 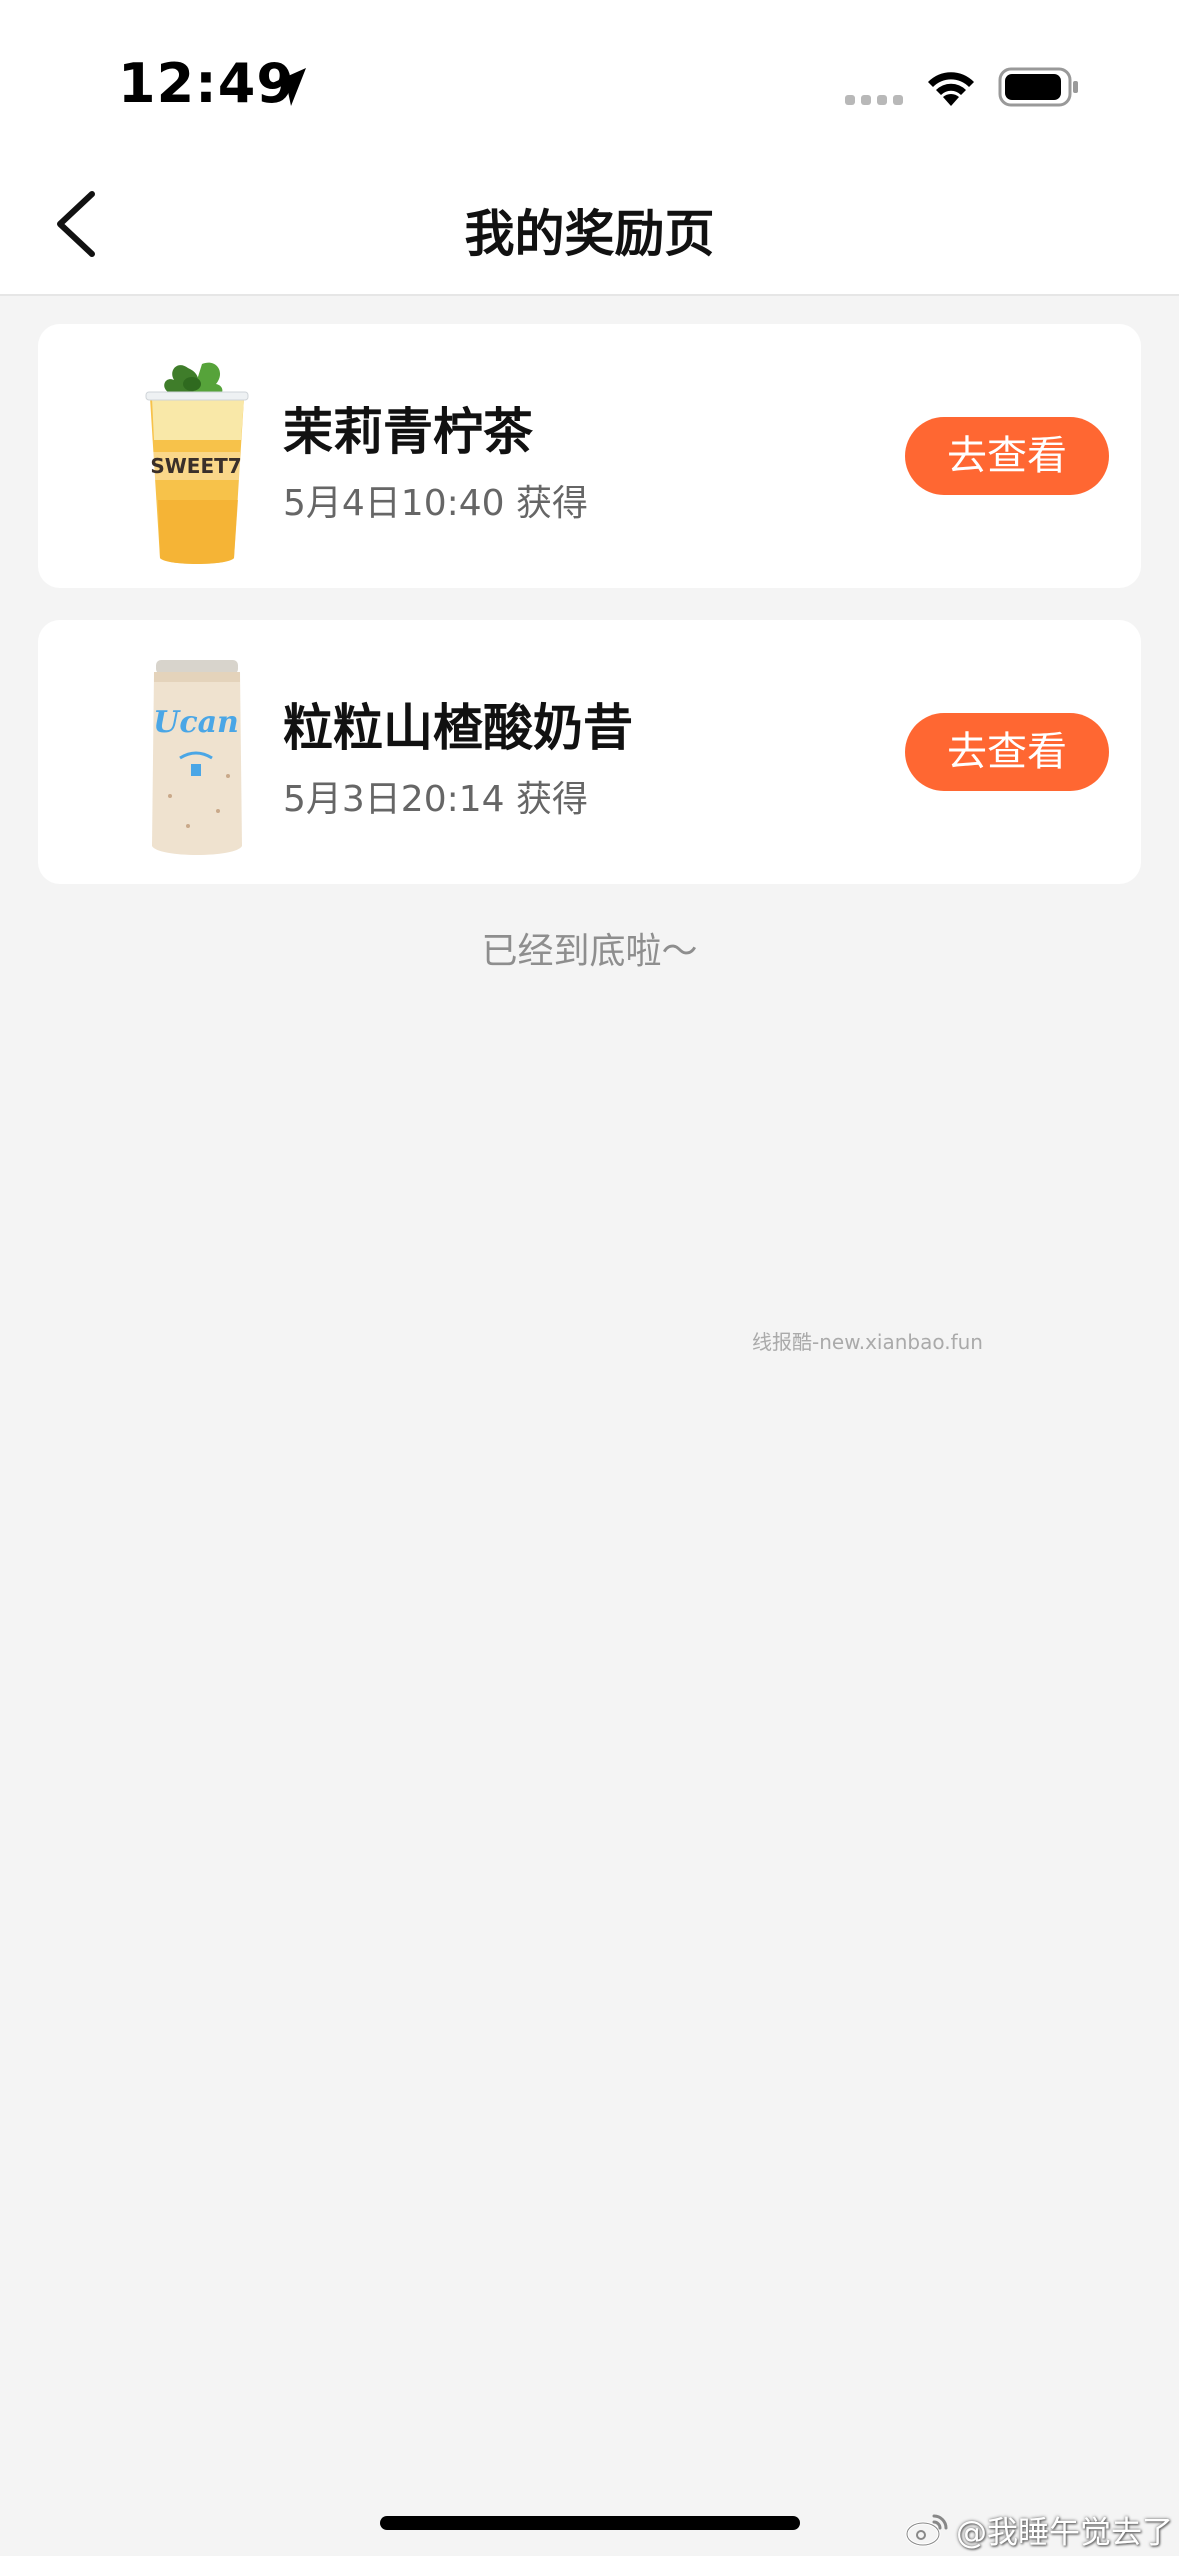 I want to click on end-of-list-text: 已经到底啦～, so click(x=589, y=951).